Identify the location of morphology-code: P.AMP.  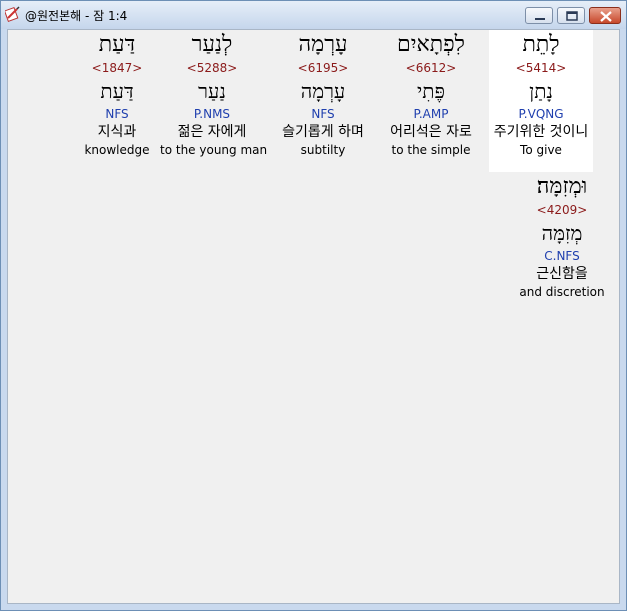
(431, 114).